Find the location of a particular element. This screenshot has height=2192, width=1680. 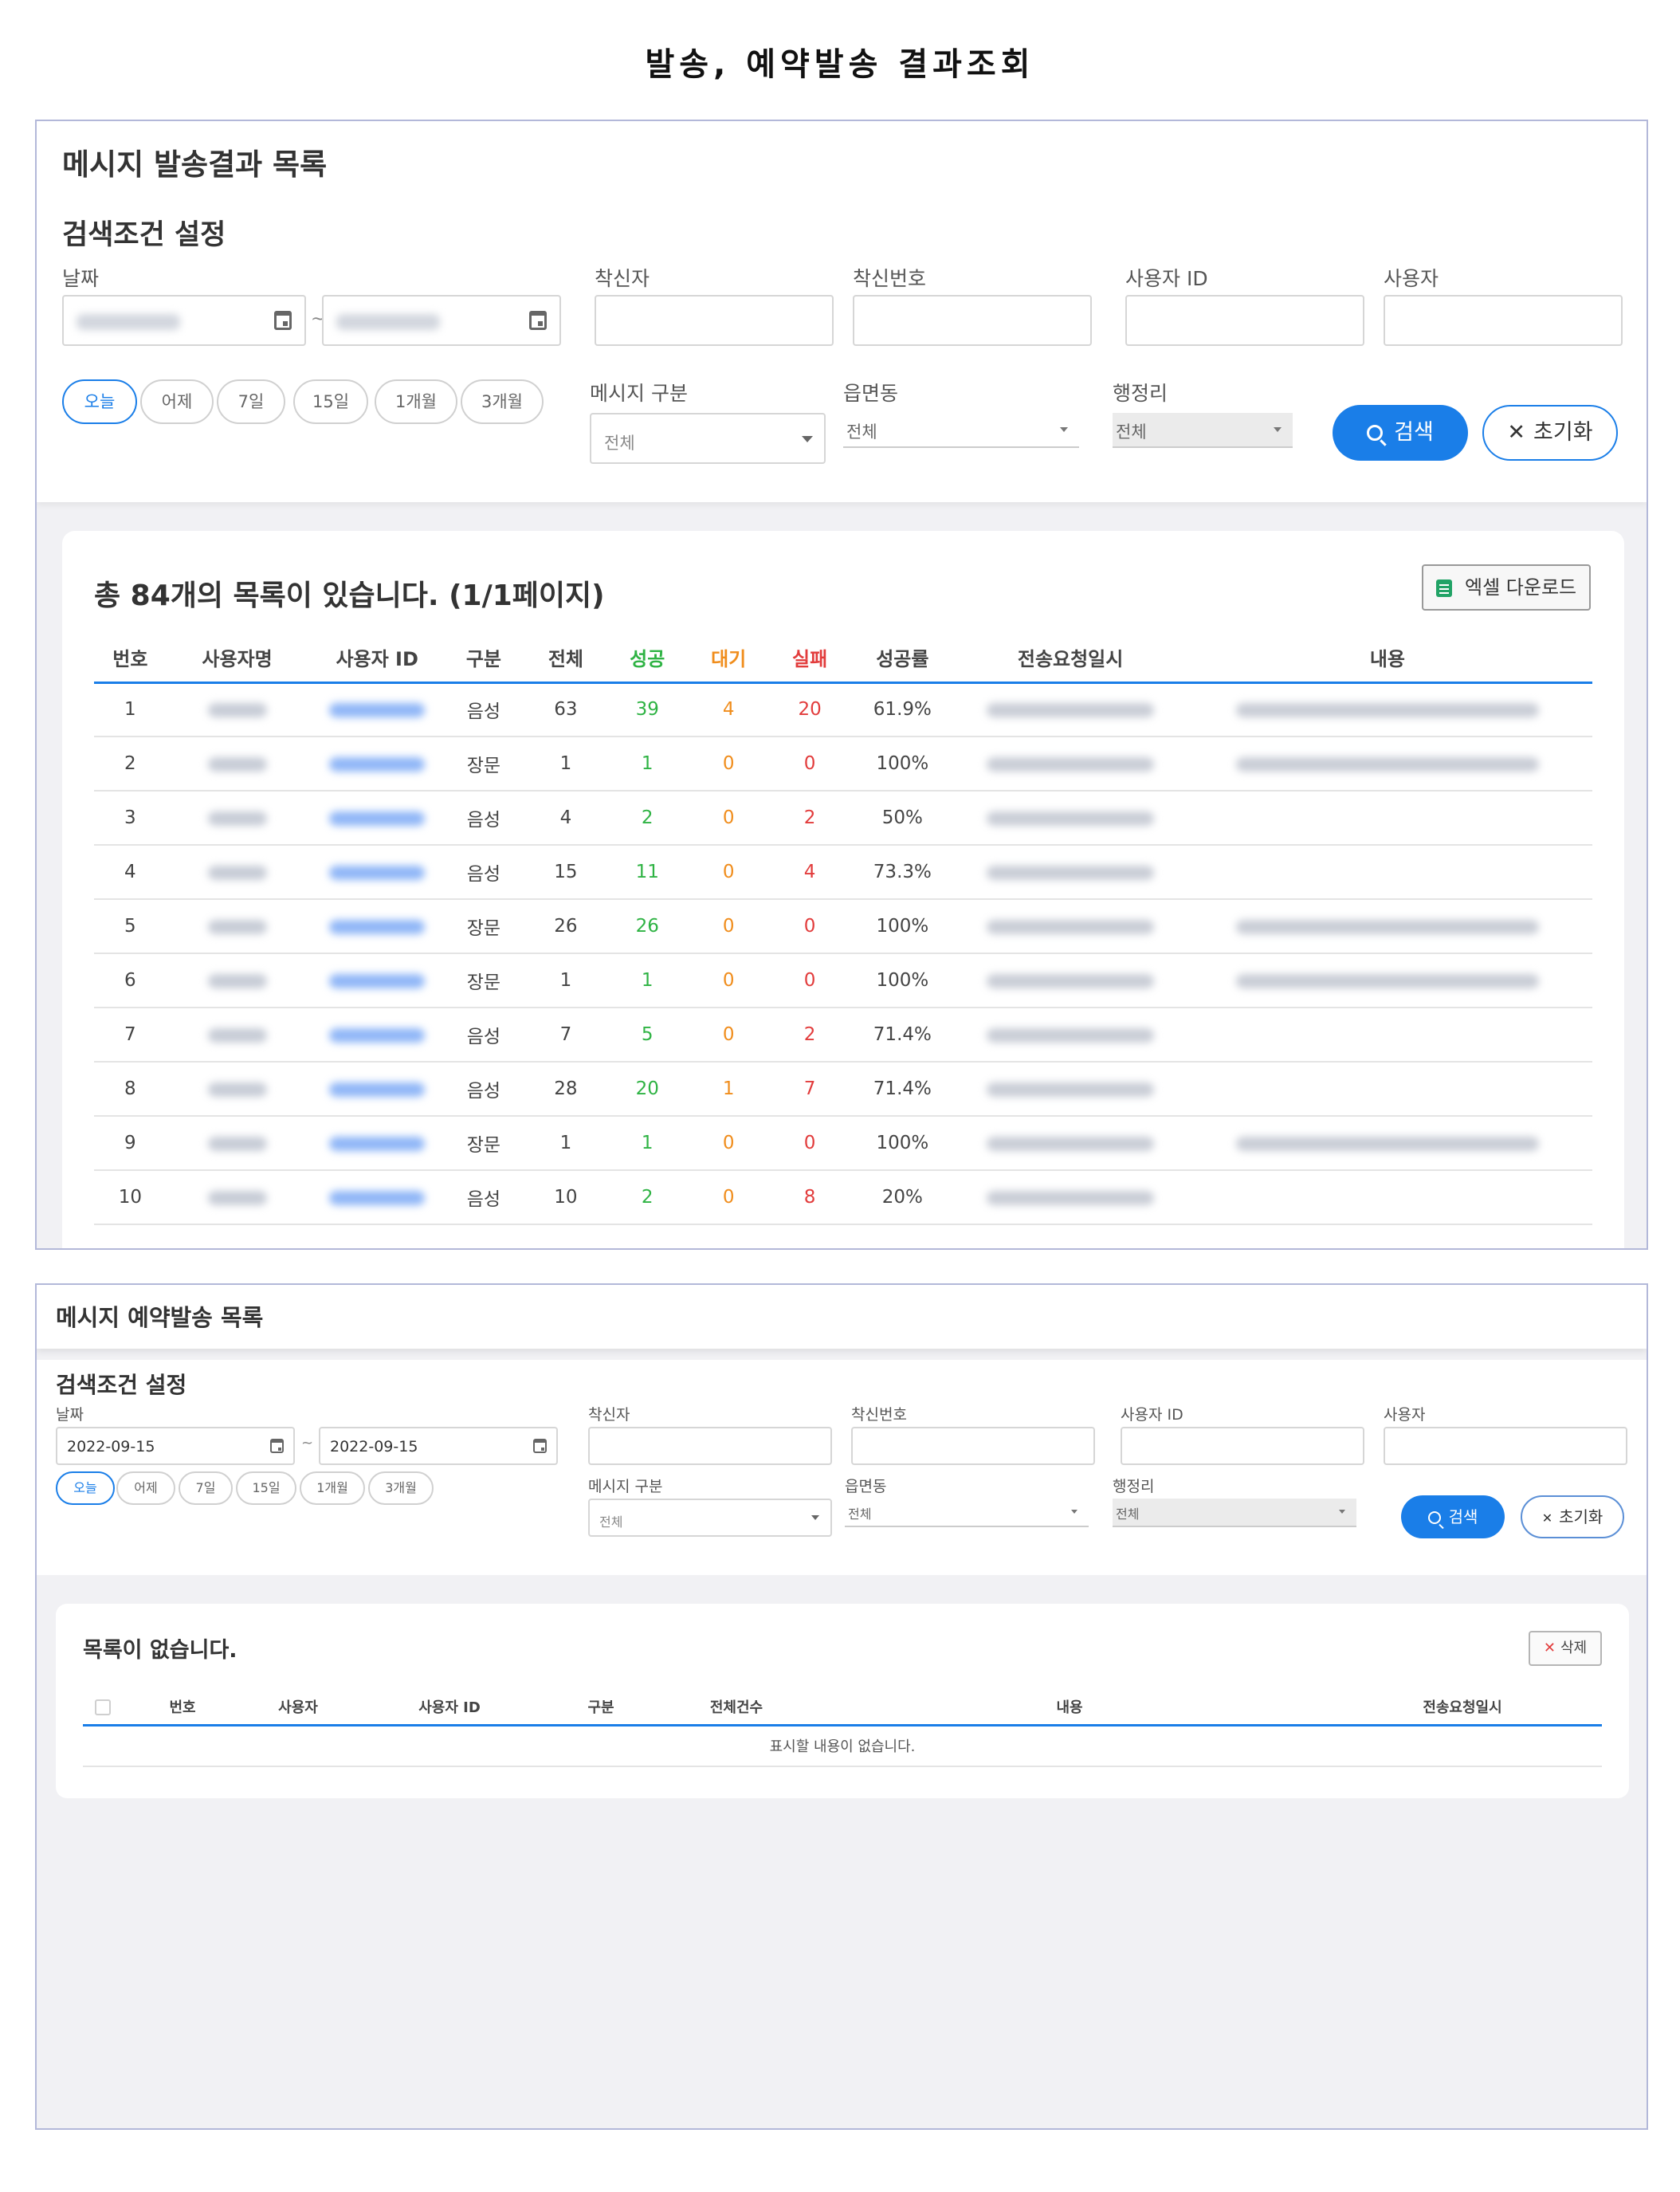

col-wait: 대기 is located at coordinates (728, 658).